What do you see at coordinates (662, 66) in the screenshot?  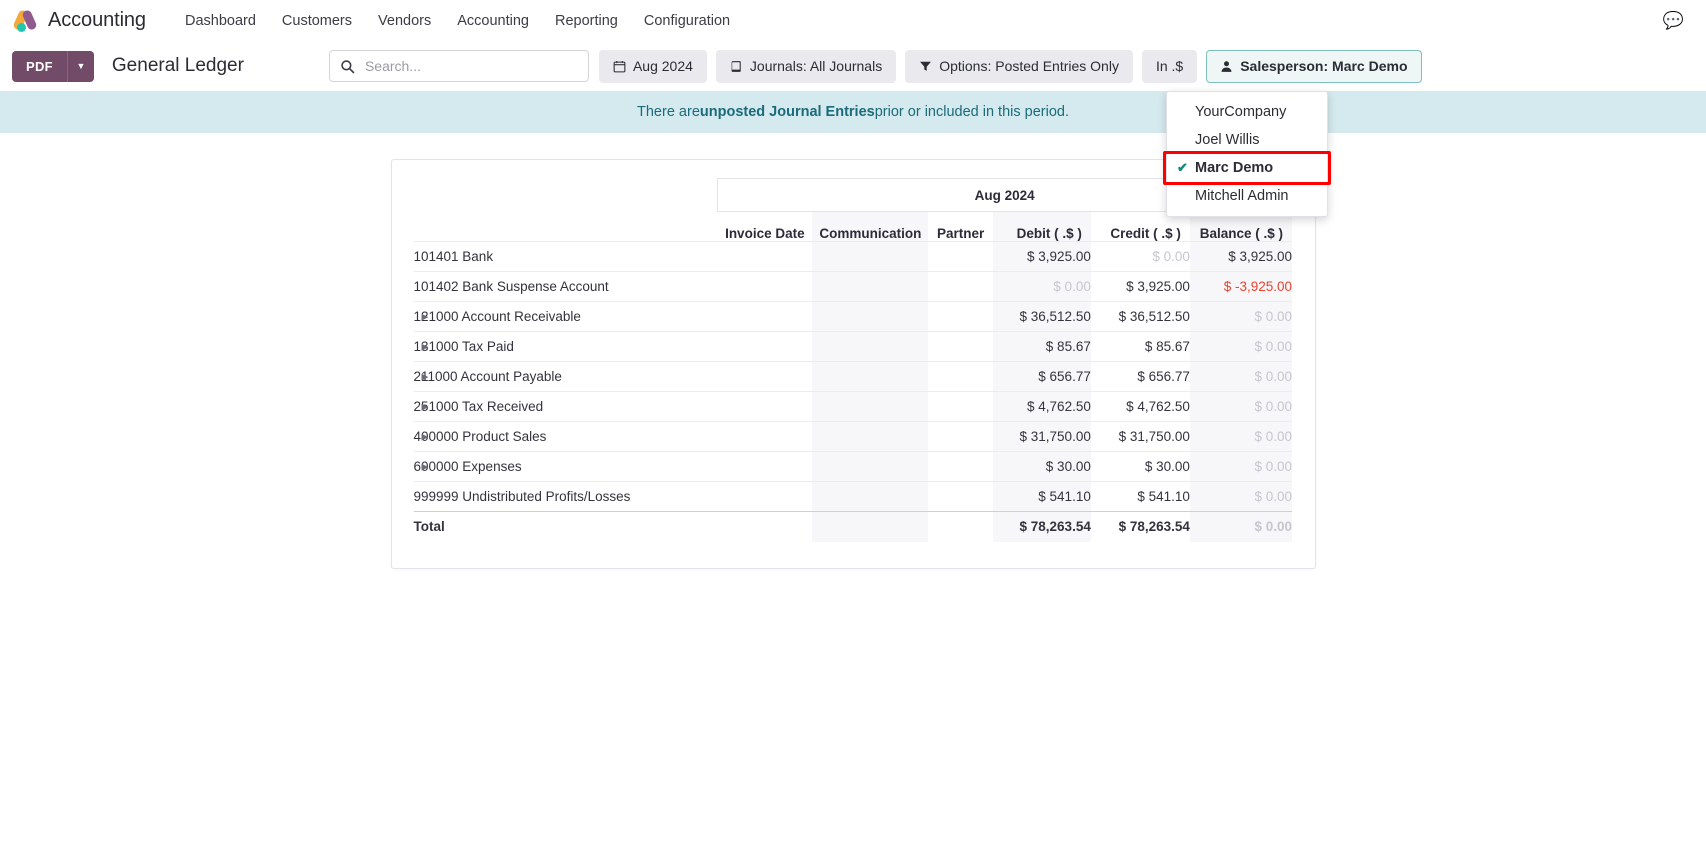 I see `filter-period-label: Aug 2024` at bounding box center [662, 66].